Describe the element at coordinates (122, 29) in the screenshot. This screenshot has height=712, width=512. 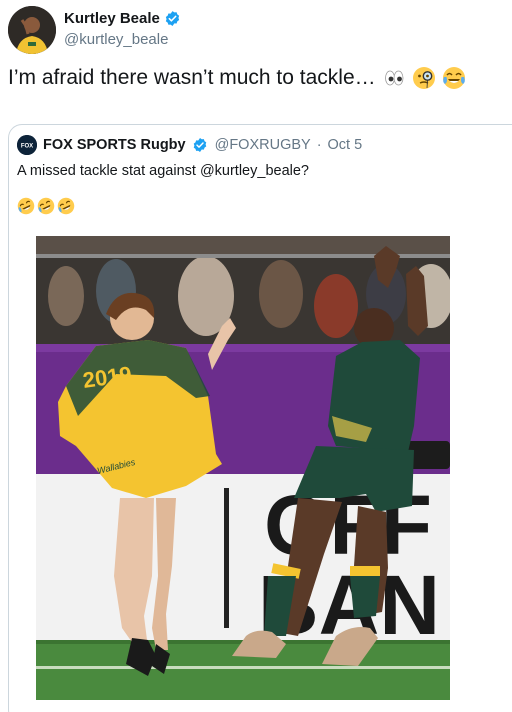
I see `tweet-author: Kurtley Beale @kurtley_beale` at that location.